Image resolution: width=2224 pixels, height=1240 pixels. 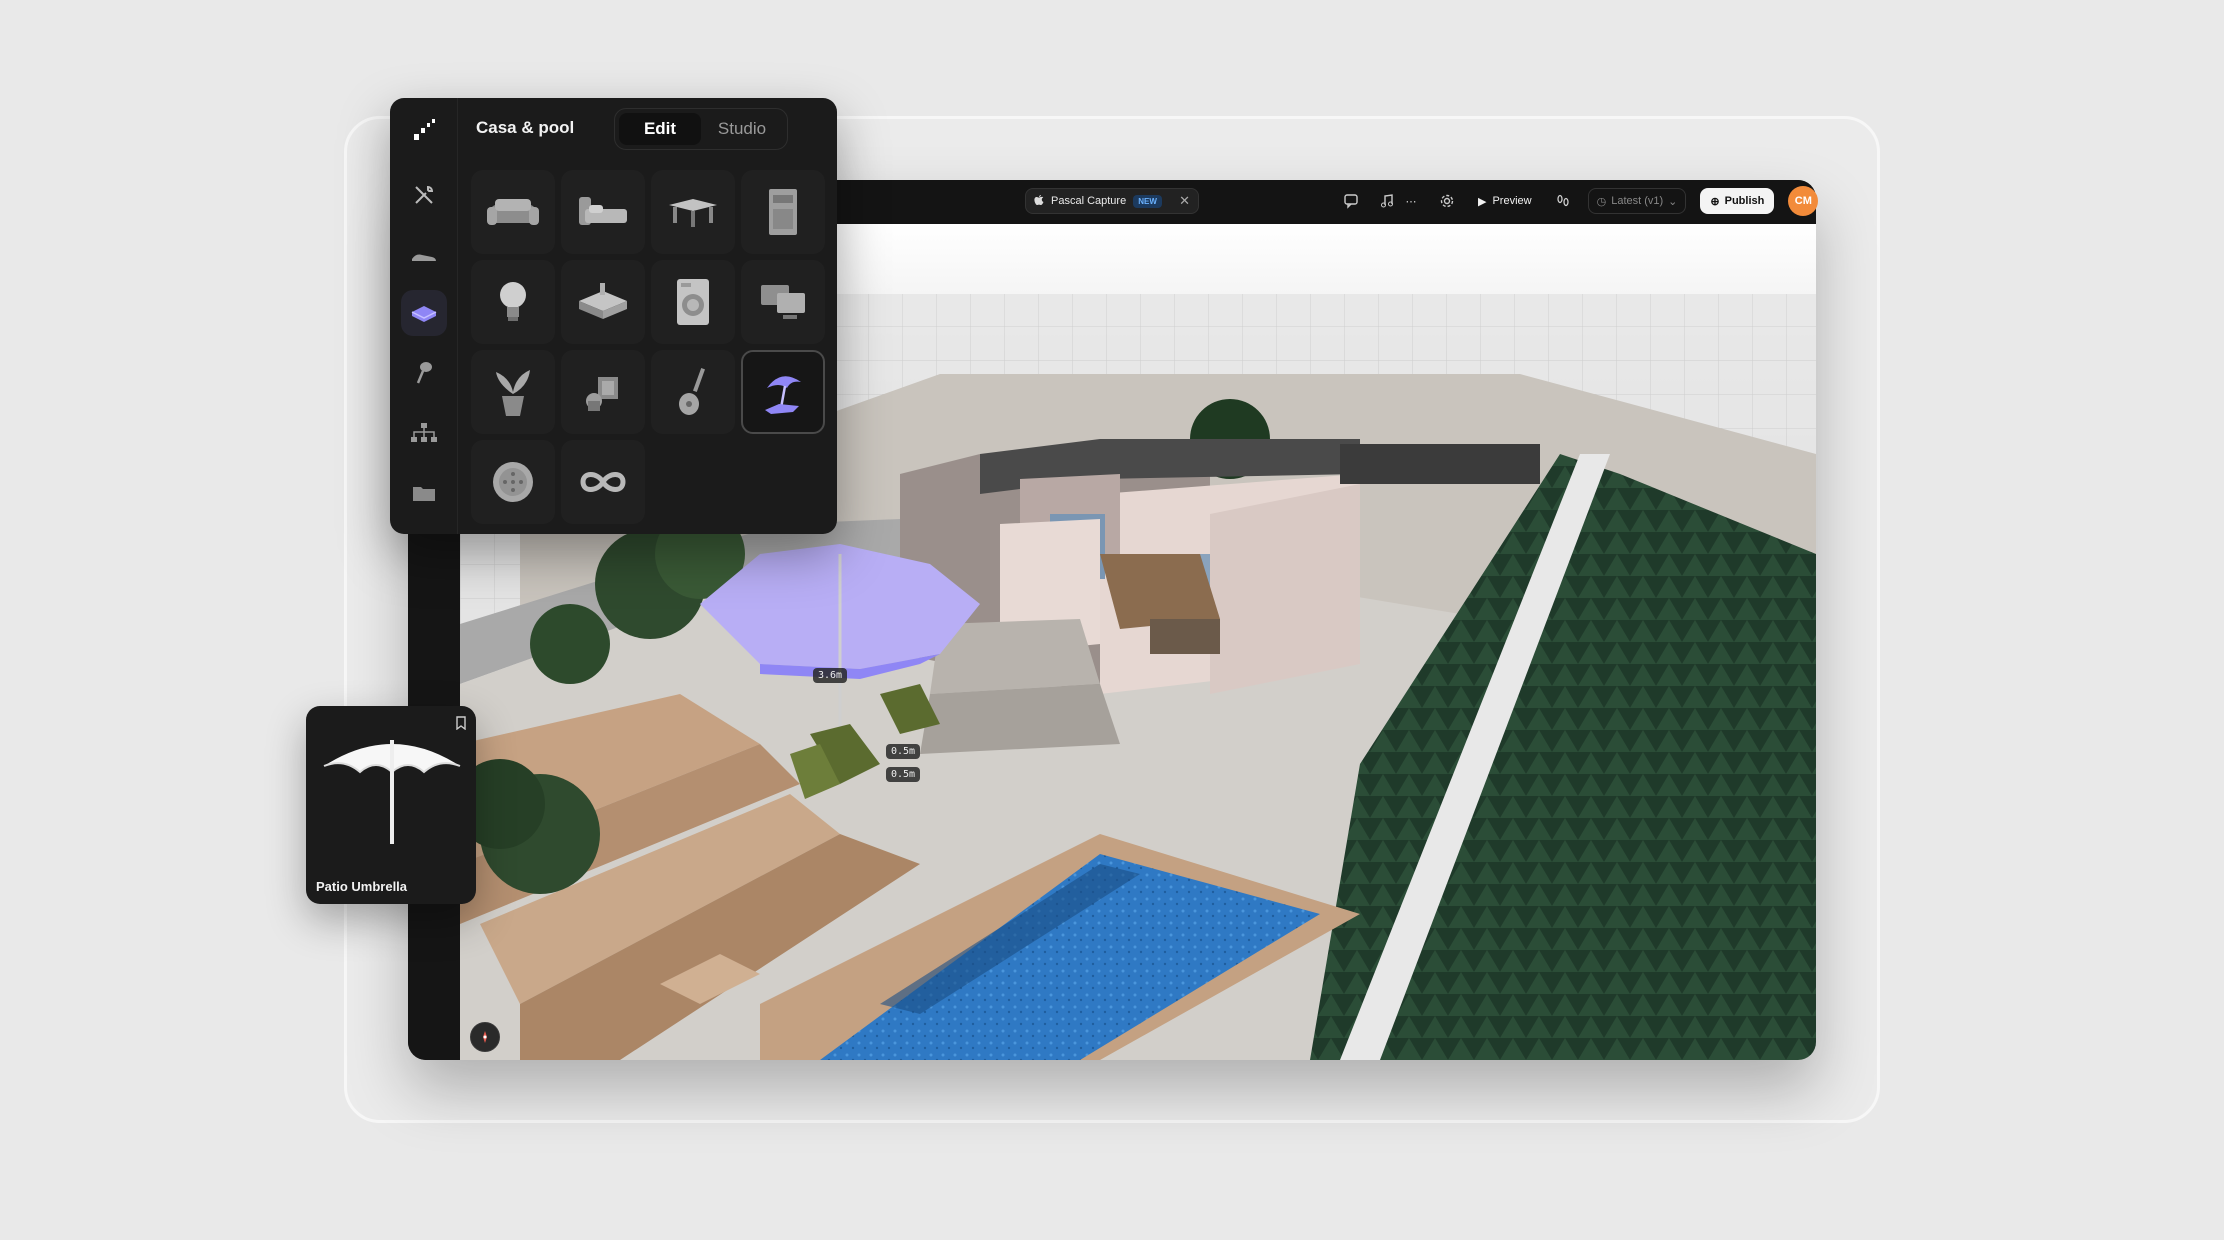 I want to click on catalog-item-sink, so click(x=603, y=302).